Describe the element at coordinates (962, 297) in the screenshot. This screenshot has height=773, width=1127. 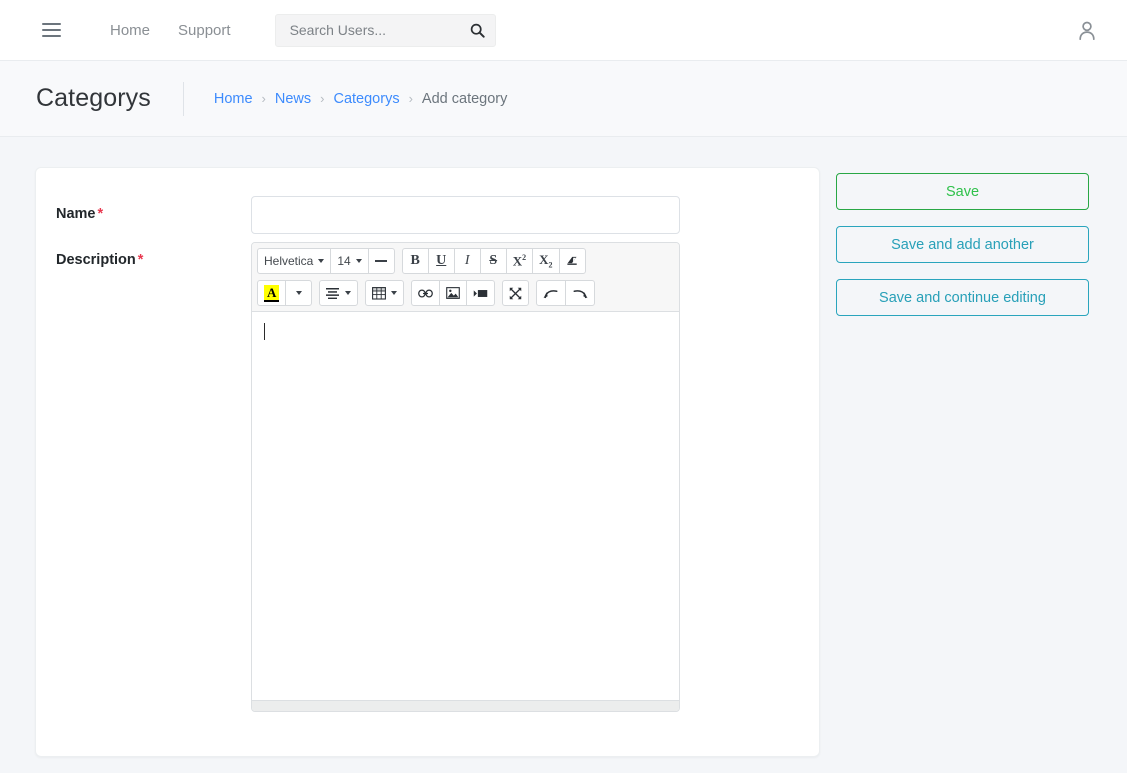
I see `save-and-continue-editing-button: Save and continue editing` at that location.